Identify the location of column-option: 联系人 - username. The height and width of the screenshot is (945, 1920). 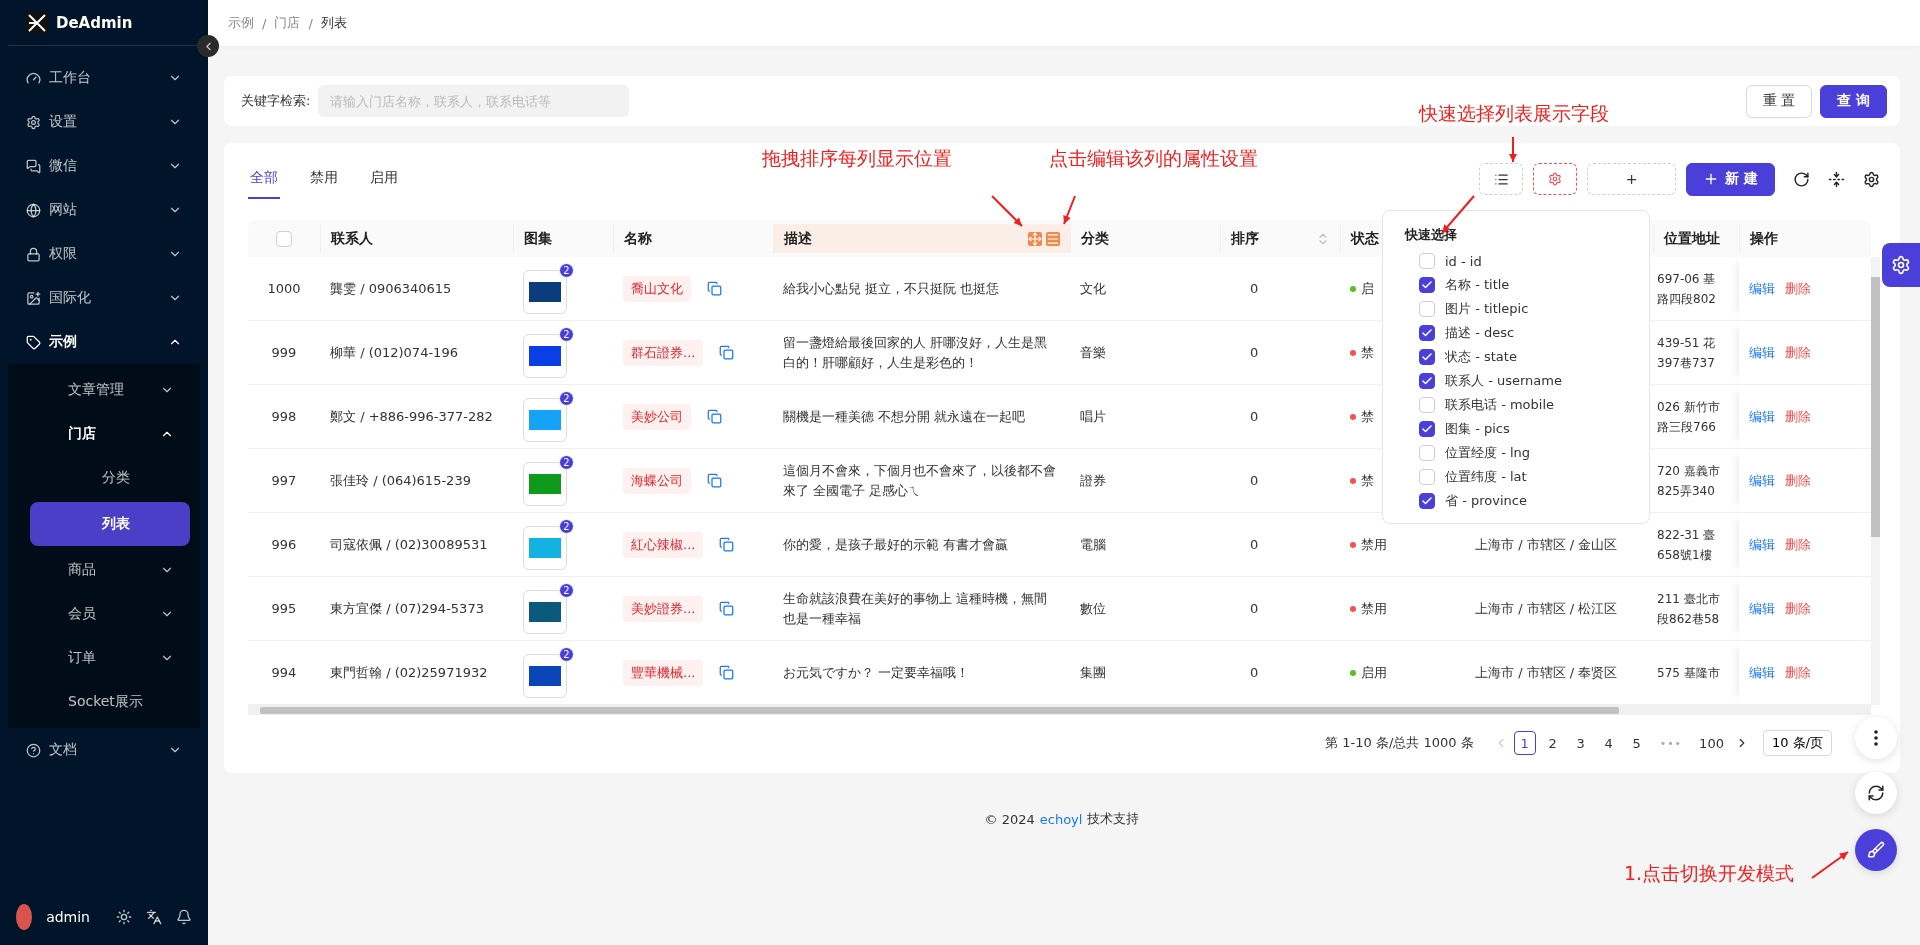
(1516, 381).